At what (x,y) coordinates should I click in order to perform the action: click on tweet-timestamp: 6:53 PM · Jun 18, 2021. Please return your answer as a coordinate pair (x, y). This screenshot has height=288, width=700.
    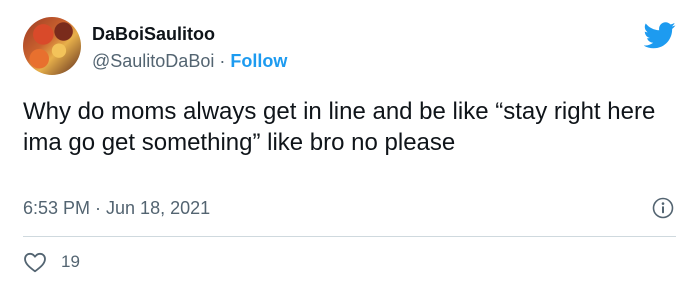
    Looking at the image, I should click on (116, 208).